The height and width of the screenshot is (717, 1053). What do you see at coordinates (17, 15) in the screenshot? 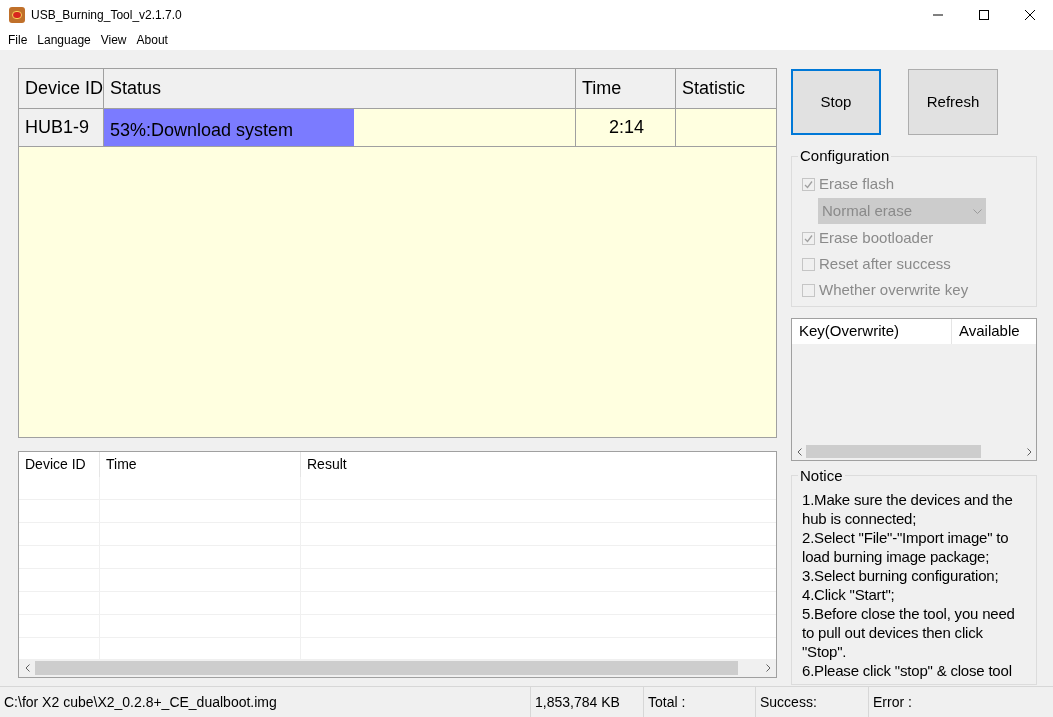
I see `app-icon` at bounding box center [17, 15].